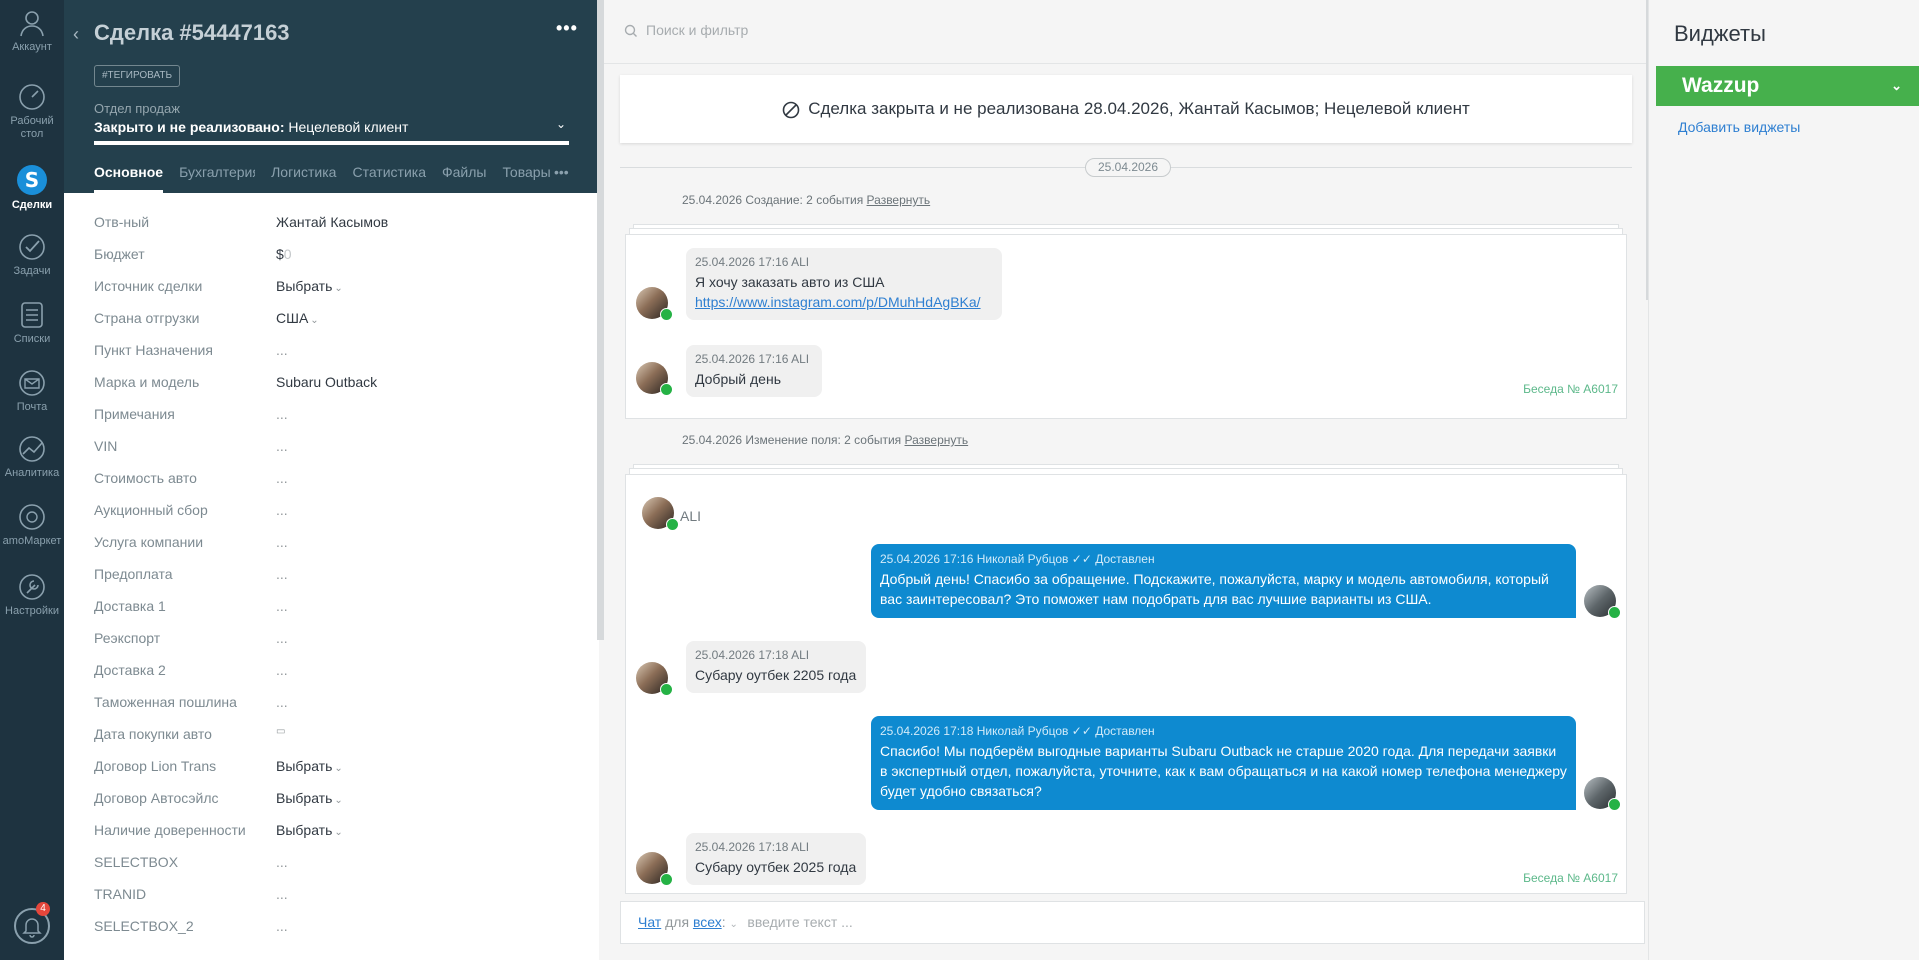 The image size is (1919, 960). Describe the element at coordinates (122, 222) in the screenshot. I see `field-label: Отв-ный` at that location.